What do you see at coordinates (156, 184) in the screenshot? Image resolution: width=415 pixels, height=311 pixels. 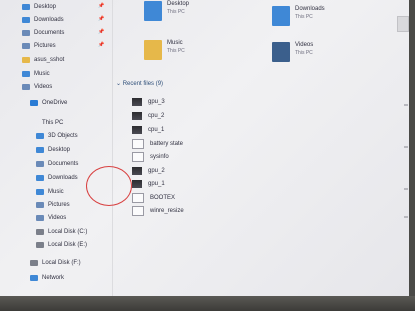 I see `file-name: gpu_1` at bounding box center [156, 184].